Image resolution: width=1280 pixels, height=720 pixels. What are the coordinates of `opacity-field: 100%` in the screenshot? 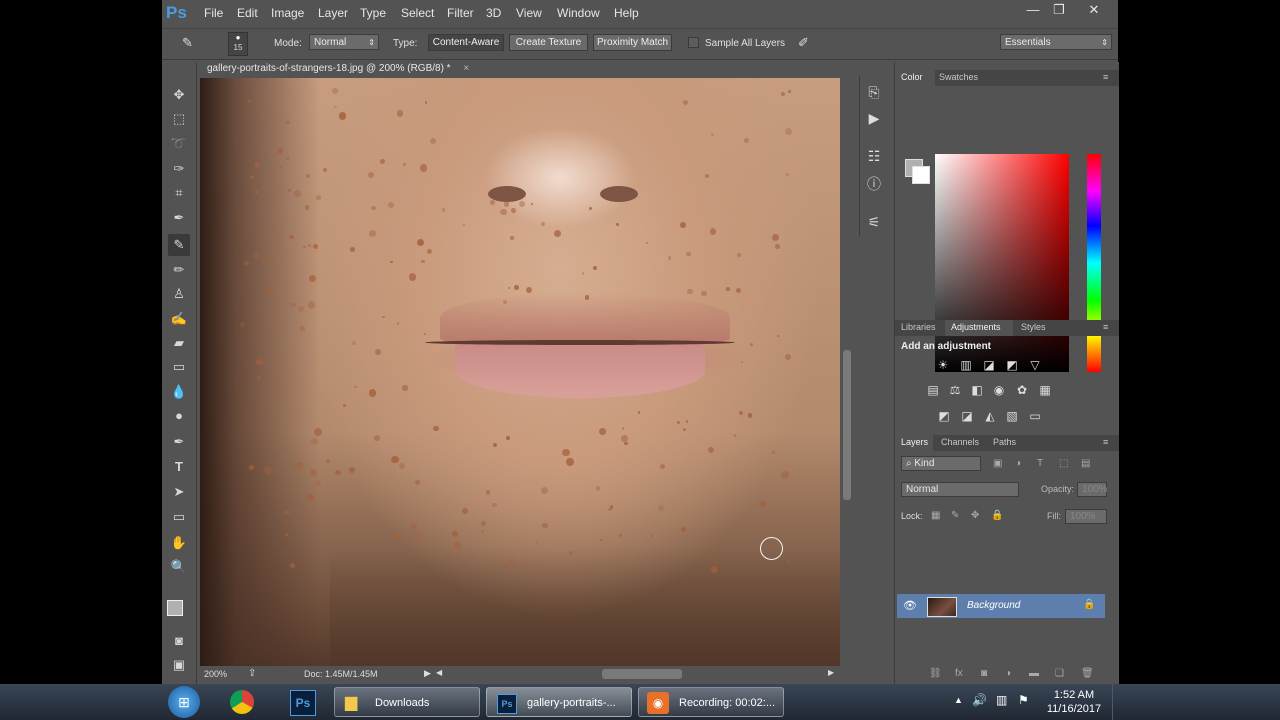 It's located at (1092, 489).